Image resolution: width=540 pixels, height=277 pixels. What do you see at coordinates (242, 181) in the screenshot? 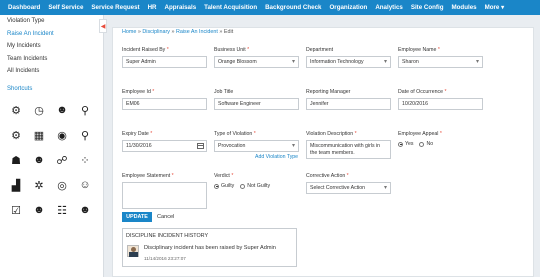
I see `field-verdict: Verdict * Guilty Not Guilty` at bounding box center [242, 181].